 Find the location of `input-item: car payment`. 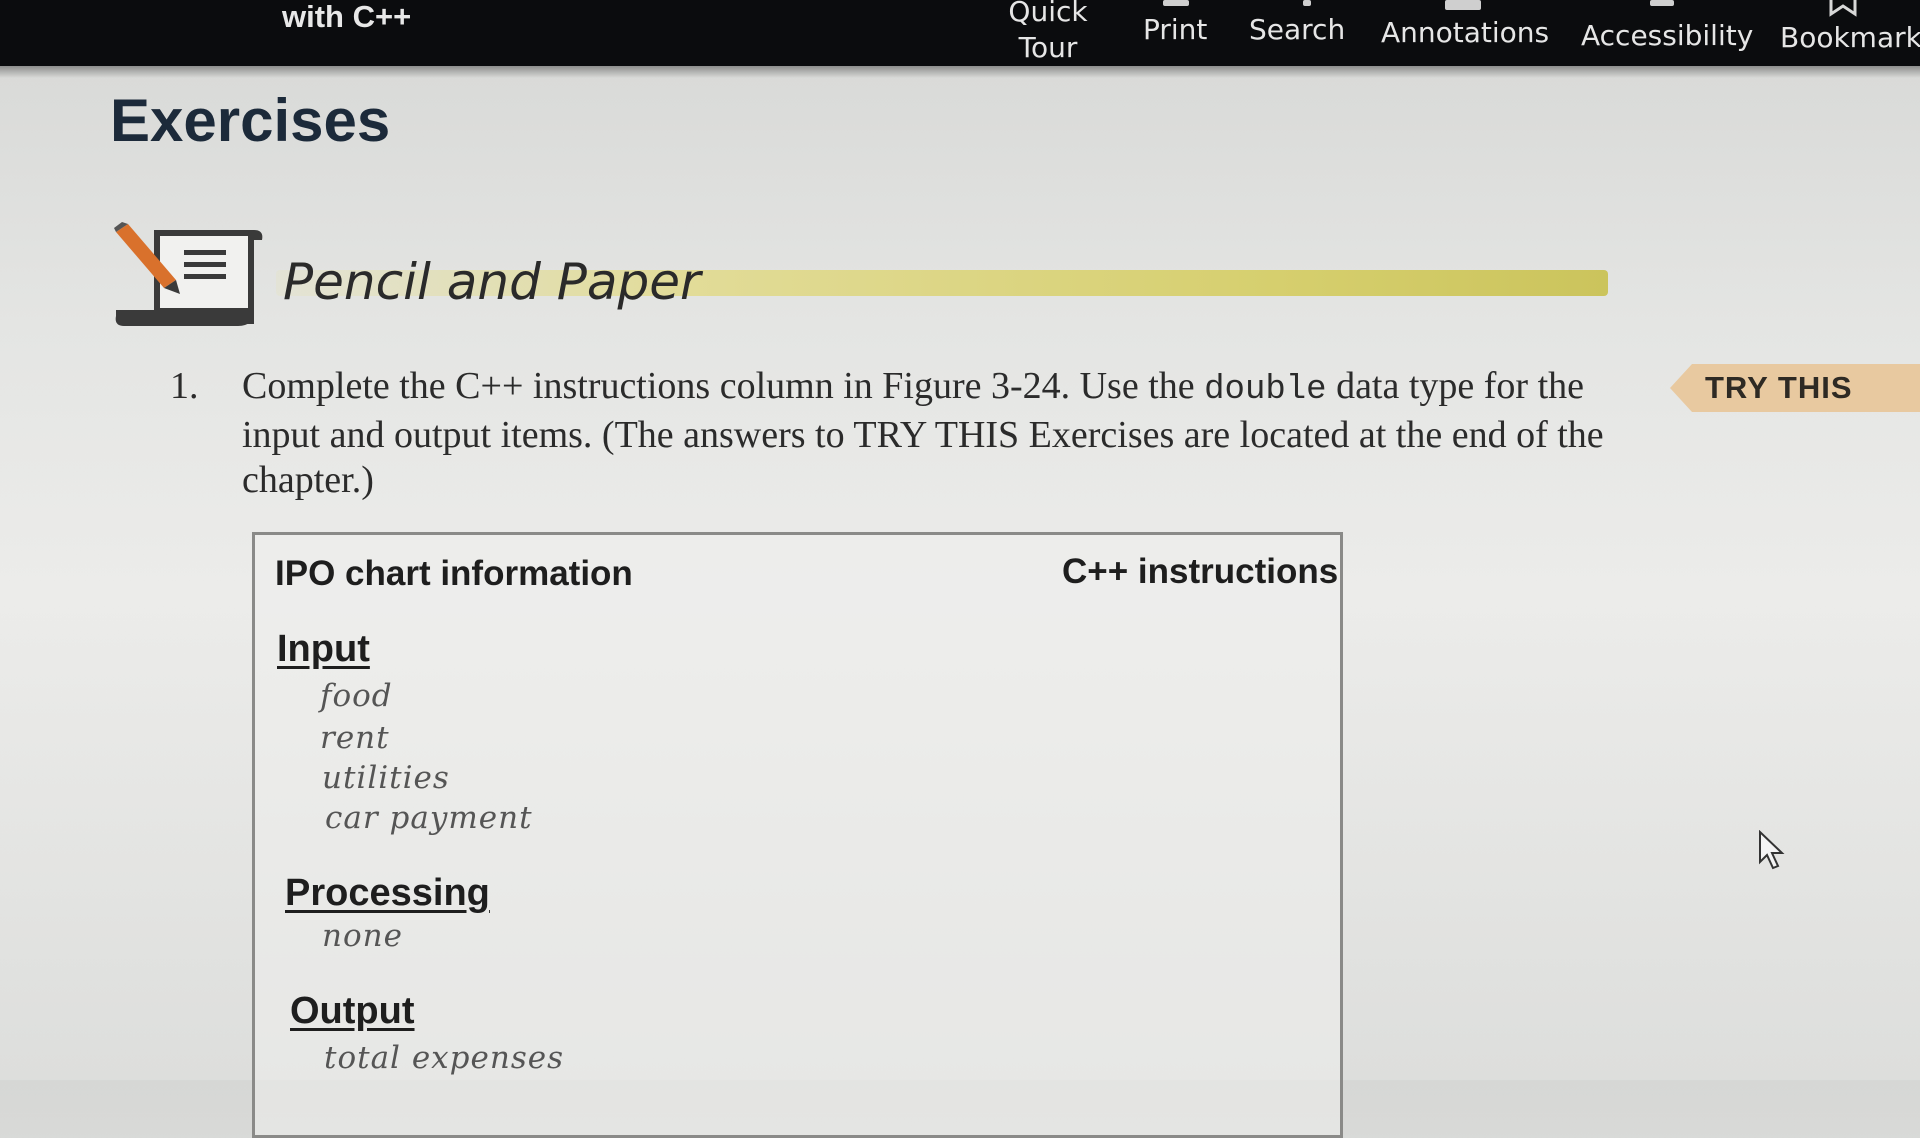

input-item: car payment is located at coordinates (429, 818).